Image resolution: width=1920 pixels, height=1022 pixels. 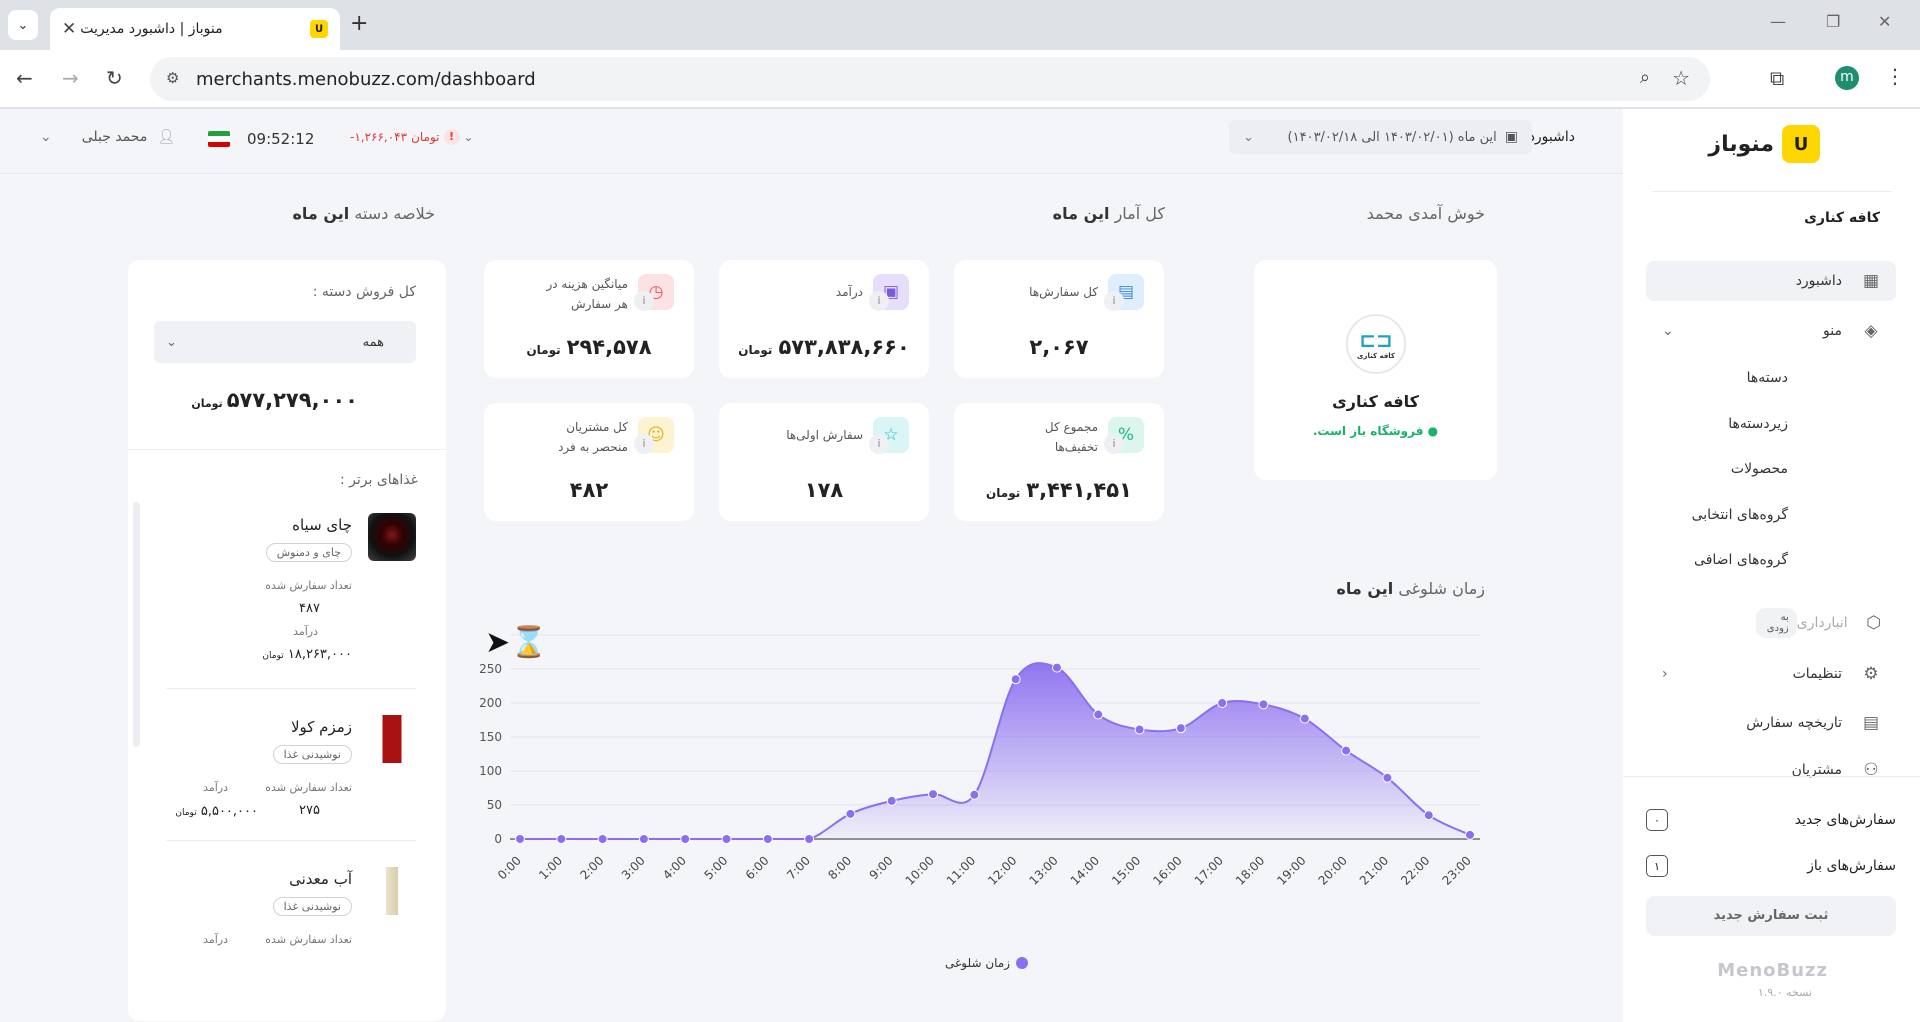 What do you see at coordinates (1777, 78) in the screenshot?
I see `extensions-icon: ⧉` at bounding box center [1777, 78].